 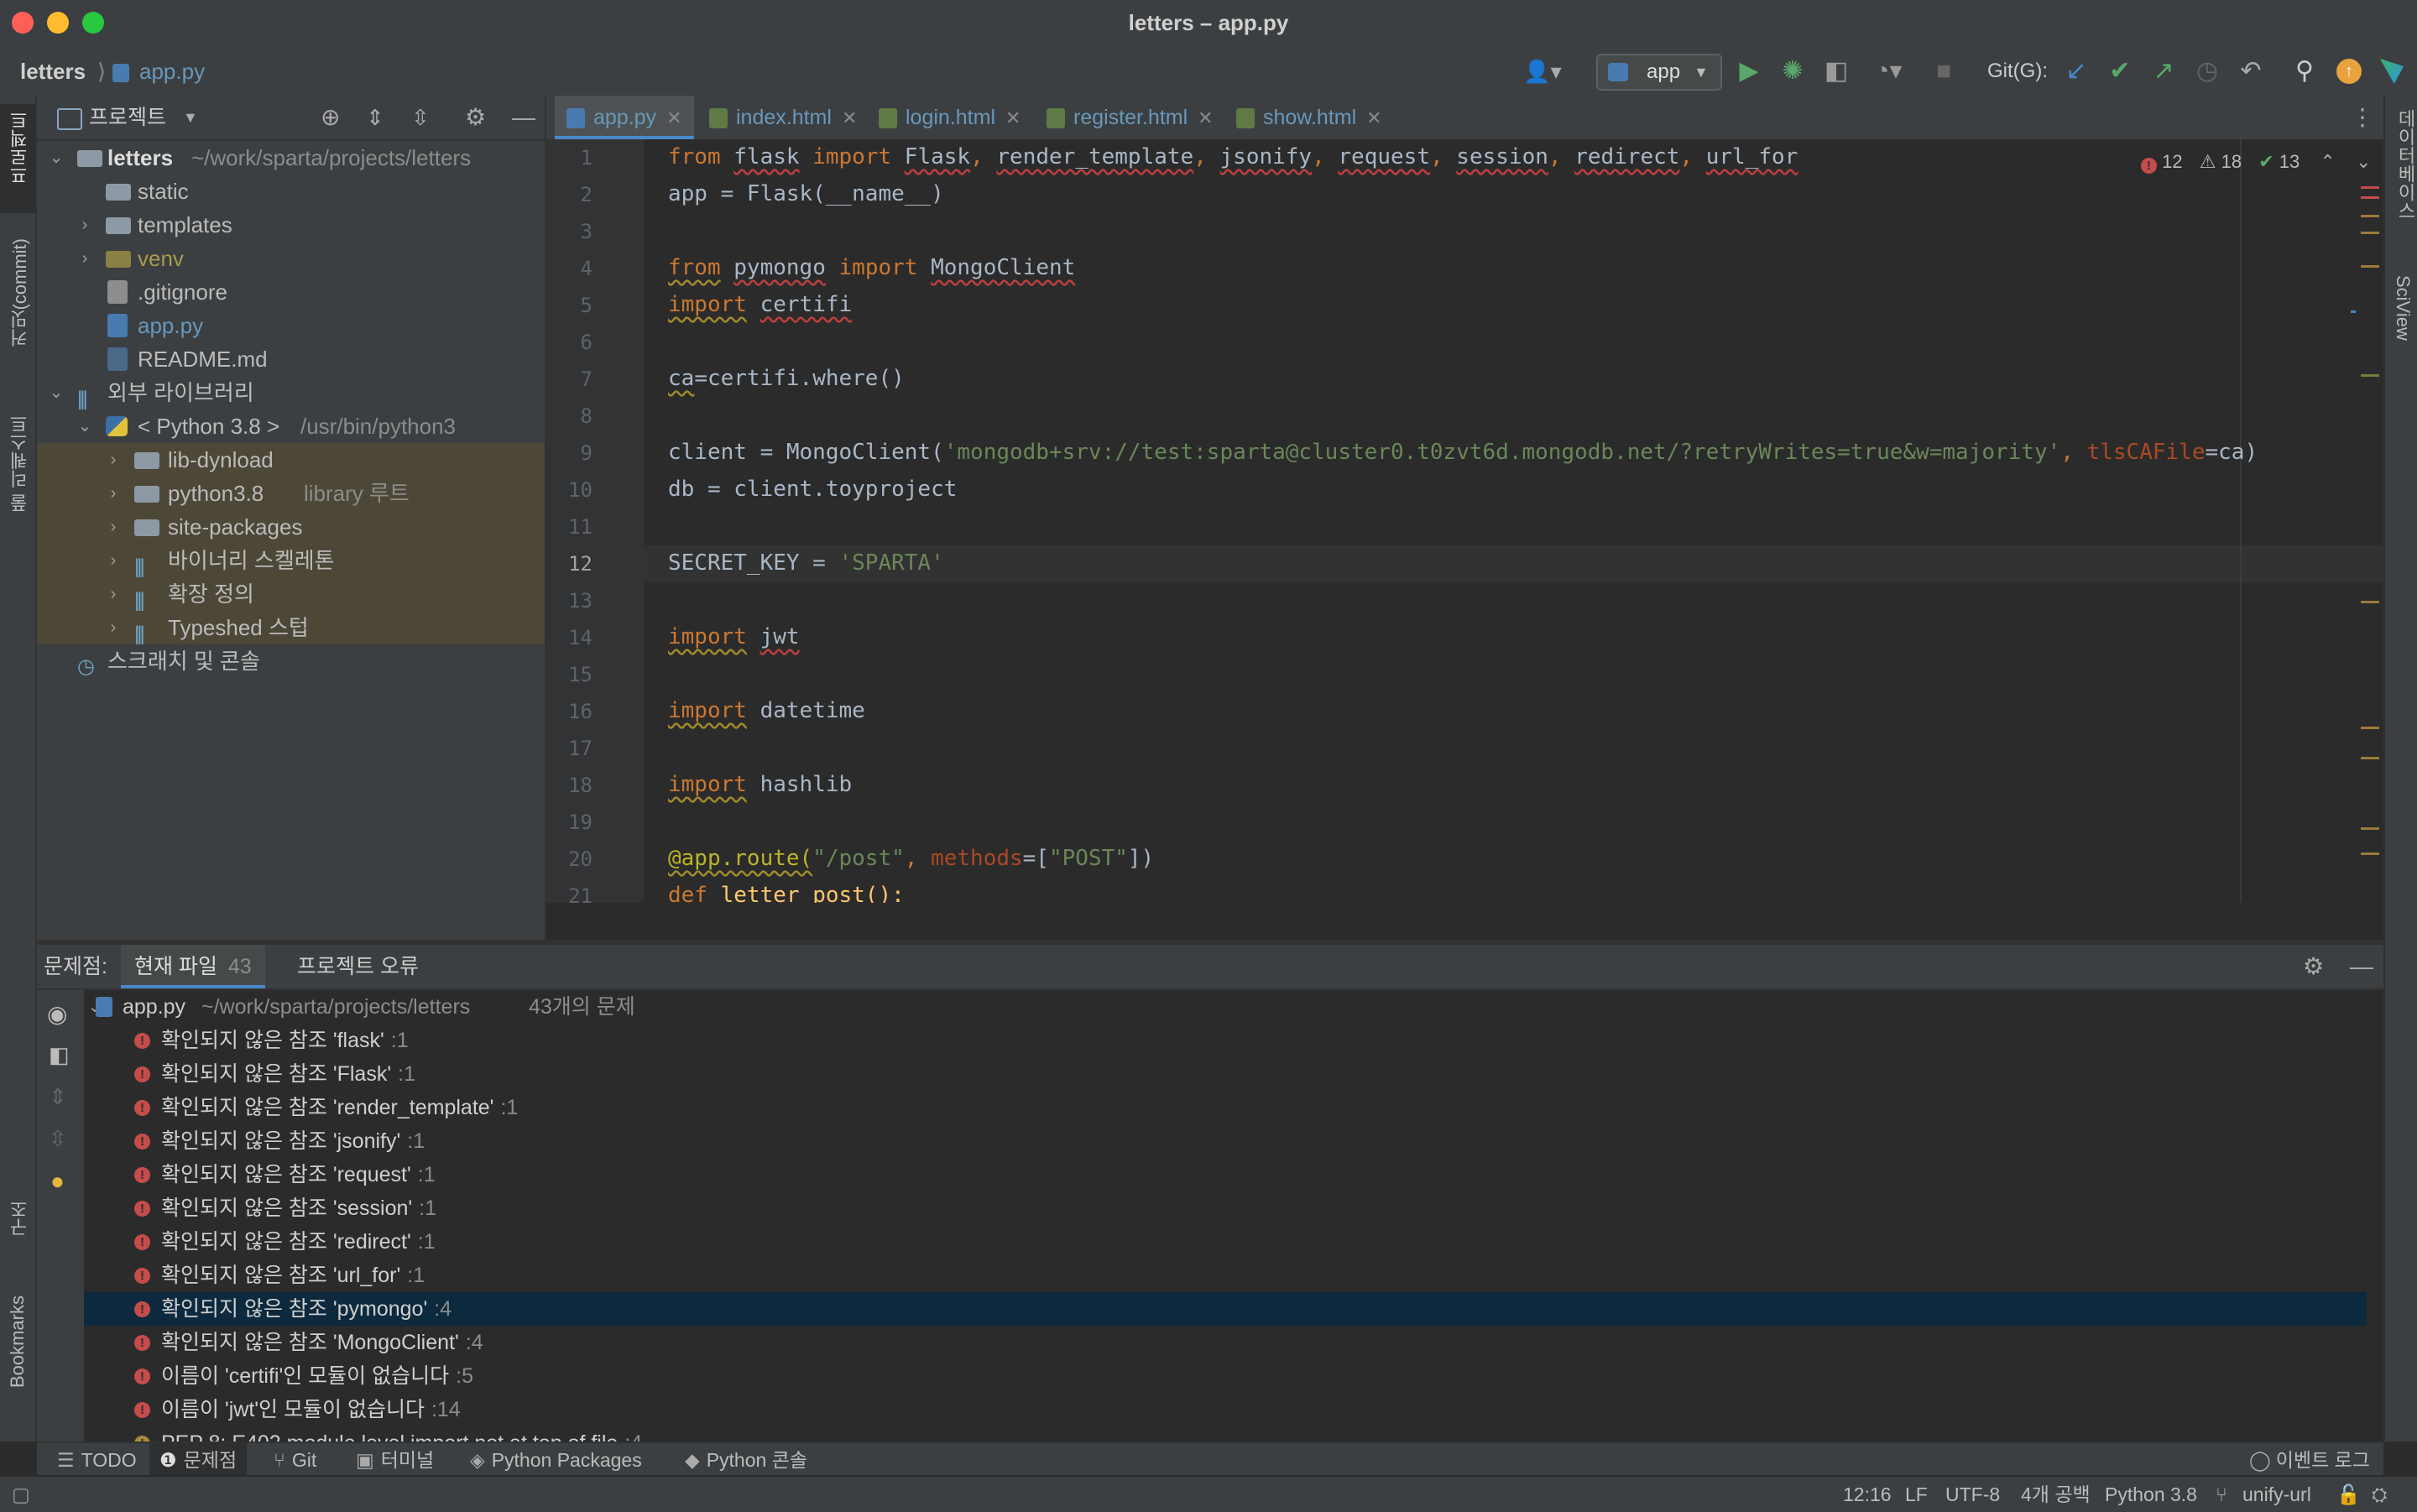 I want to click on stop-icon: ■, so click(x=1943, y=71).